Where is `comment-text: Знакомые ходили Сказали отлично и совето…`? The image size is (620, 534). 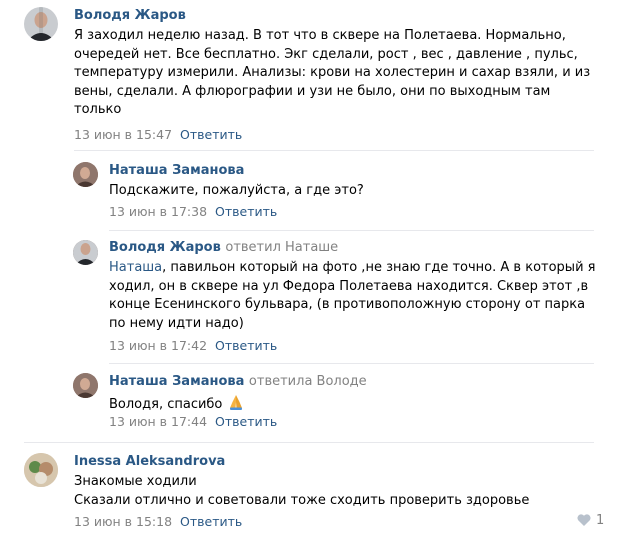 comment-text: Знакомые ходили Сказали отлично и совето… is located at coordinates (302, 491).